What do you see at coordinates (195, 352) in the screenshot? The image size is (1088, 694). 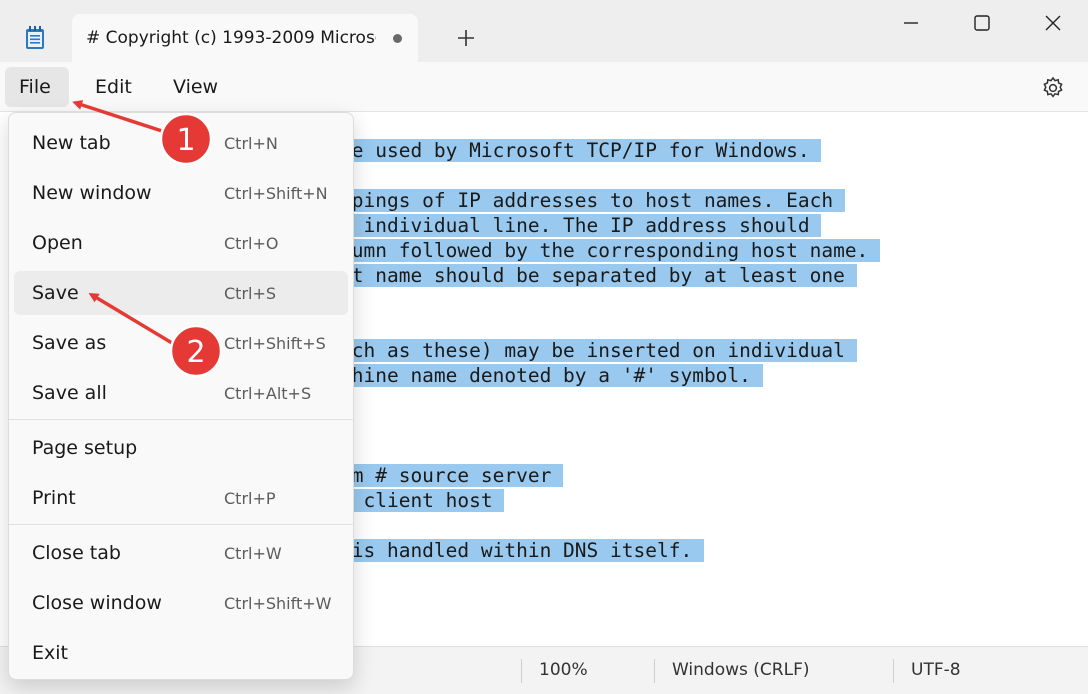 I see `annotation-step-2: 2` at bounding box center [195, 352].